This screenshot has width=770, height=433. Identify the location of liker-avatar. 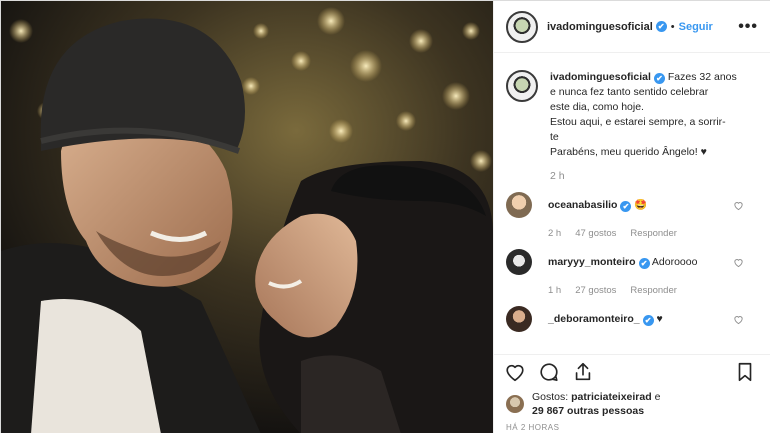
(515, 404).